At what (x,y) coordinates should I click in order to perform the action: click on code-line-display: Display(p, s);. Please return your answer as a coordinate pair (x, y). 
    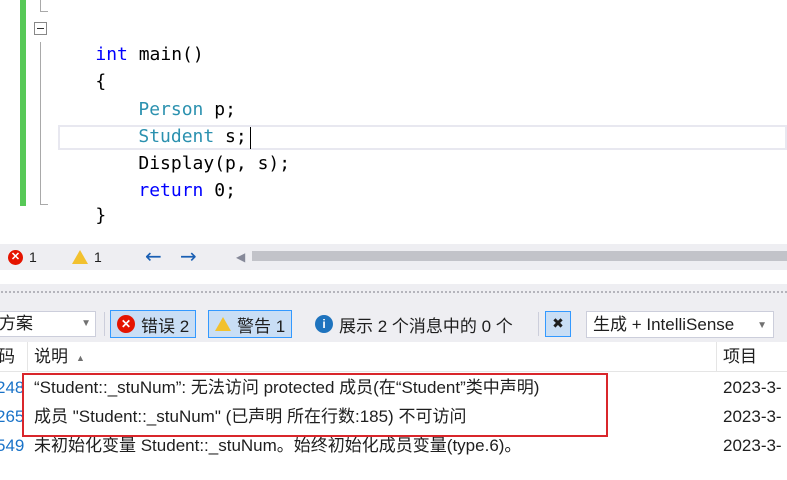
    Looking at the image, I should click on (192, 149).